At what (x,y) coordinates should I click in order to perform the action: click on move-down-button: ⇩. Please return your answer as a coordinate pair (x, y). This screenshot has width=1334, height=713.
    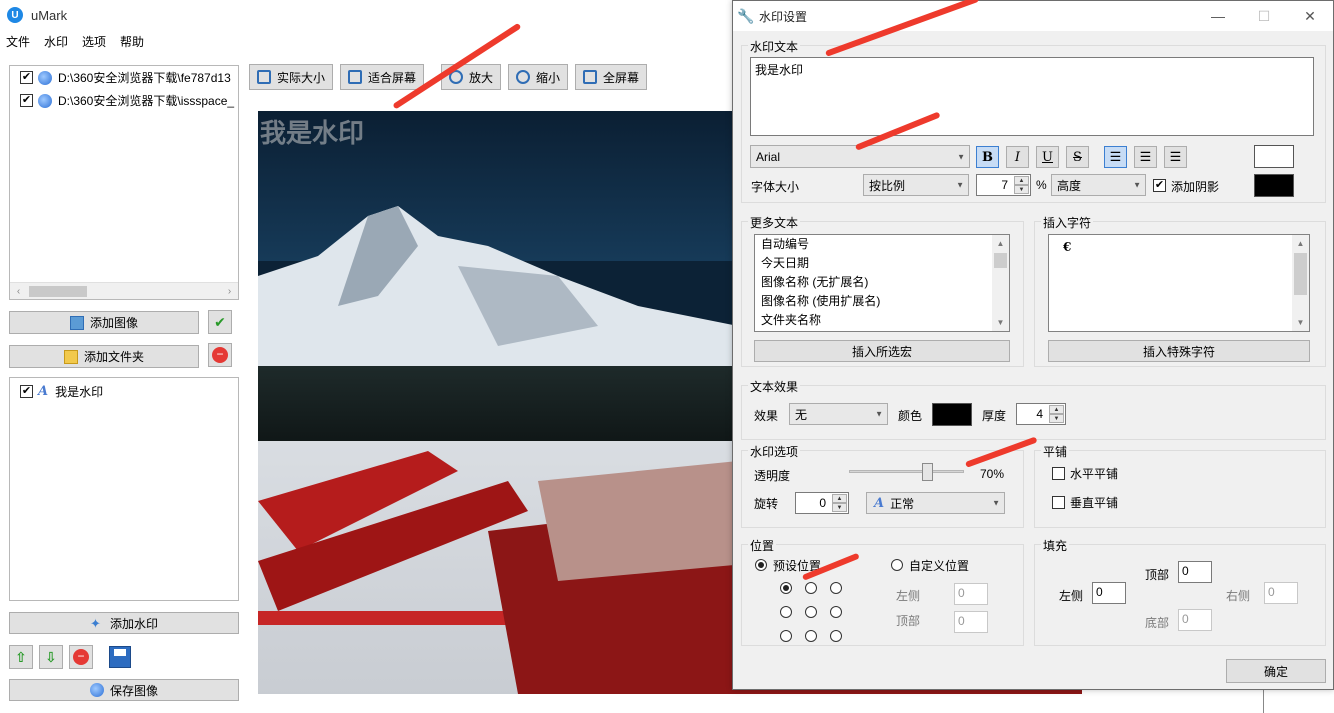
    Looking at the image, I should click on (51, 657).